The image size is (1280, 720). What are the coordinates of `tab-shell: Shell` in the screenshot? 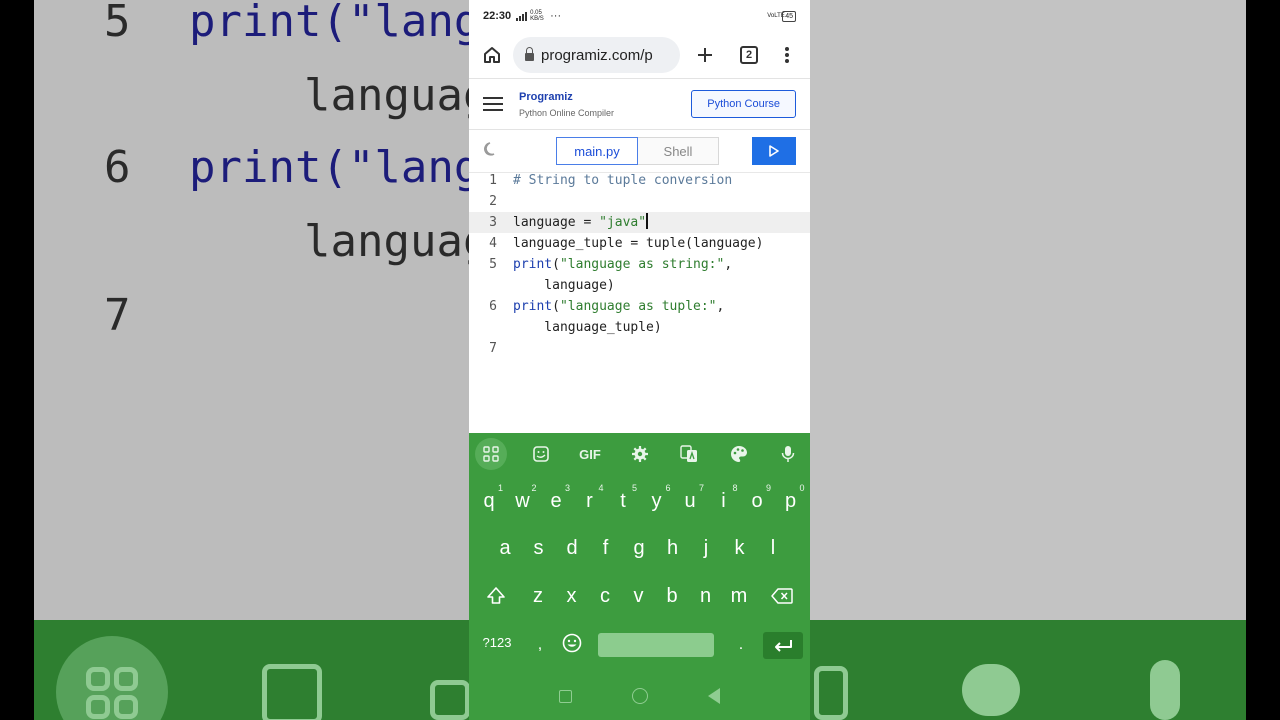 It's located at (678, 151).